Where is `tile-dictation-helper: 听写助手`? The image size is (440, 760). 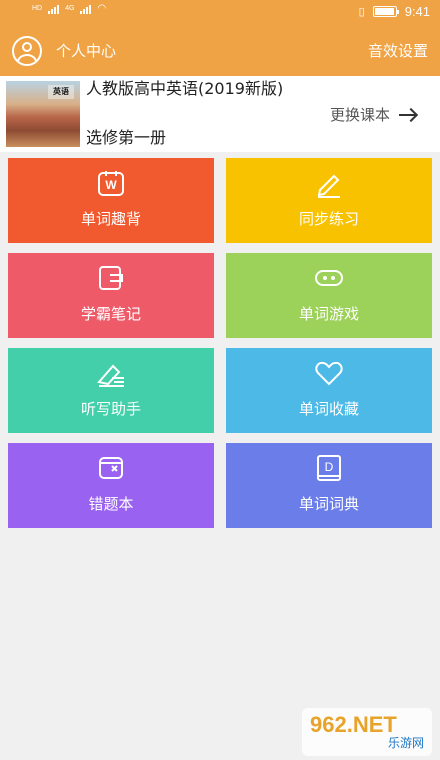
tile-dictation-helper: 听写助手 is located at coordinates (111, 390).